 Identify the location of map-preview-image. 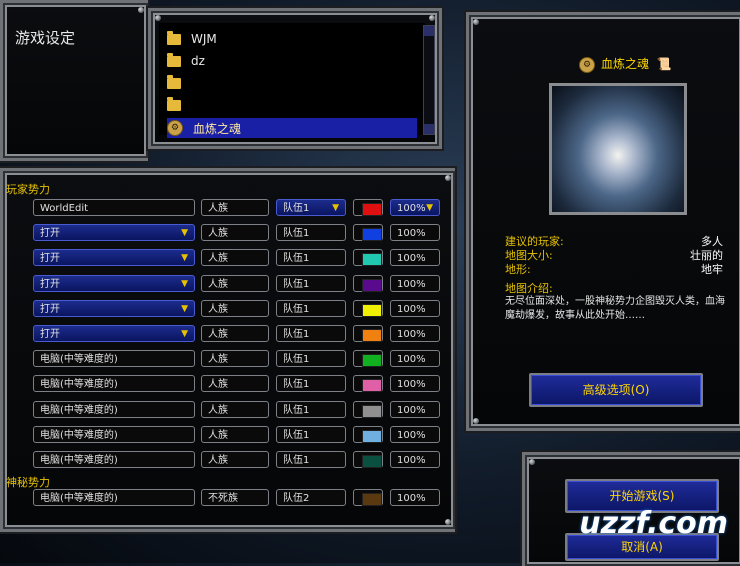
(618, 149).